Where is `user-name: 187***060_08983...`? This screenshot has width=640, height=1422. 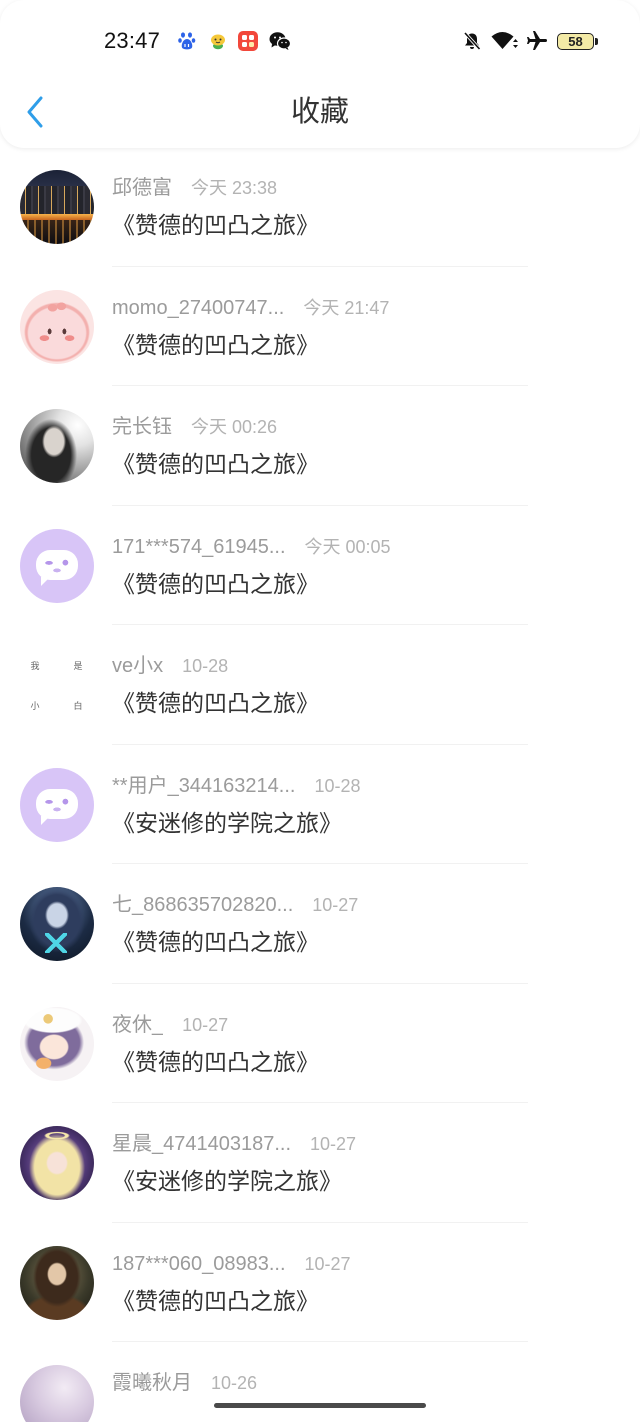
user-name: 187***060_08983... is located at coordinates (199, 1264).